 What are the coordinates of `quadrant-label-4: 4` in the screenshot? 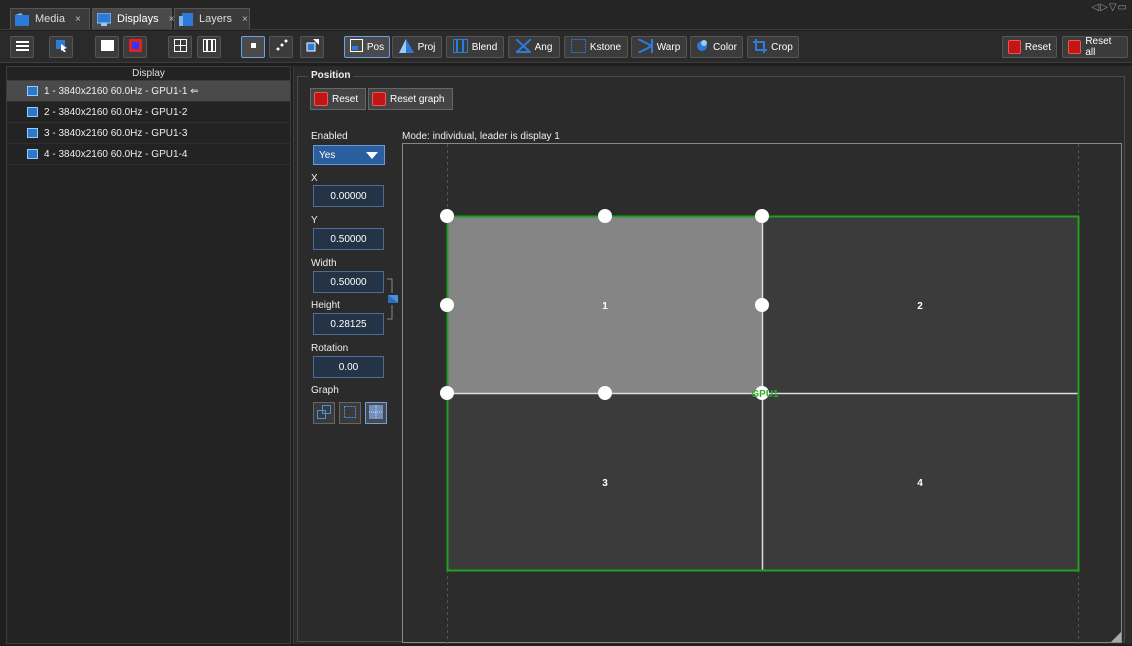 It's located at (920, 483).